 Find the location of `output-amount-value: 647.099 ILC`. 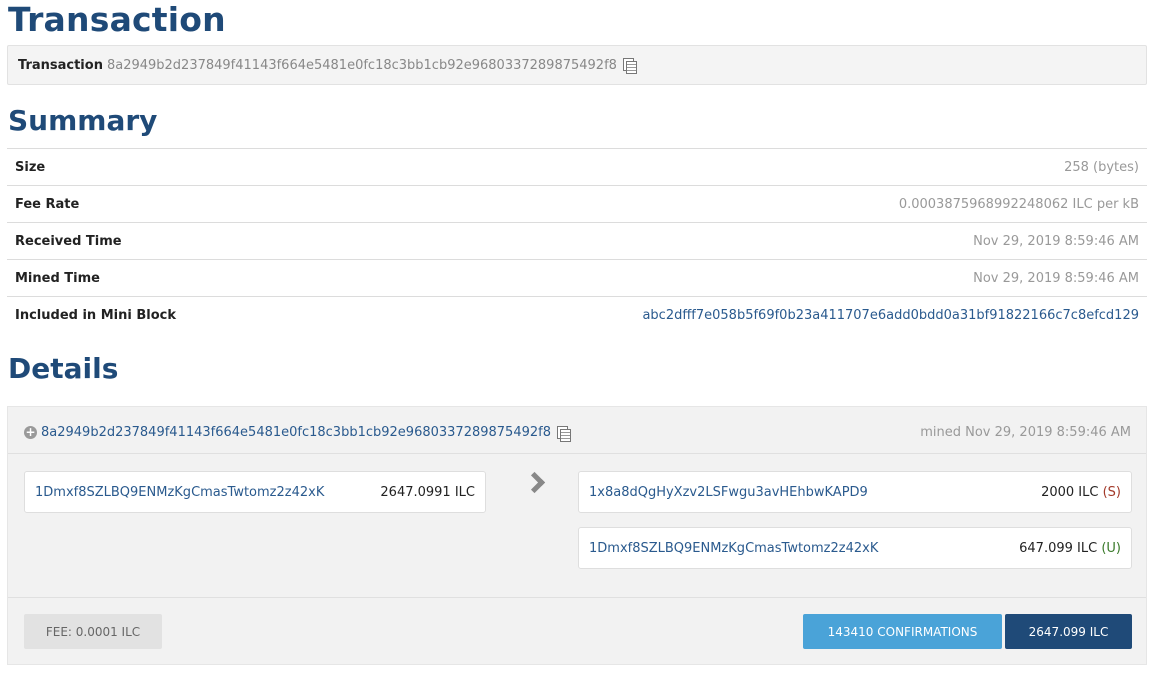

output-amount-value: 647.099 ILC is located at coordinates (1058, 548).